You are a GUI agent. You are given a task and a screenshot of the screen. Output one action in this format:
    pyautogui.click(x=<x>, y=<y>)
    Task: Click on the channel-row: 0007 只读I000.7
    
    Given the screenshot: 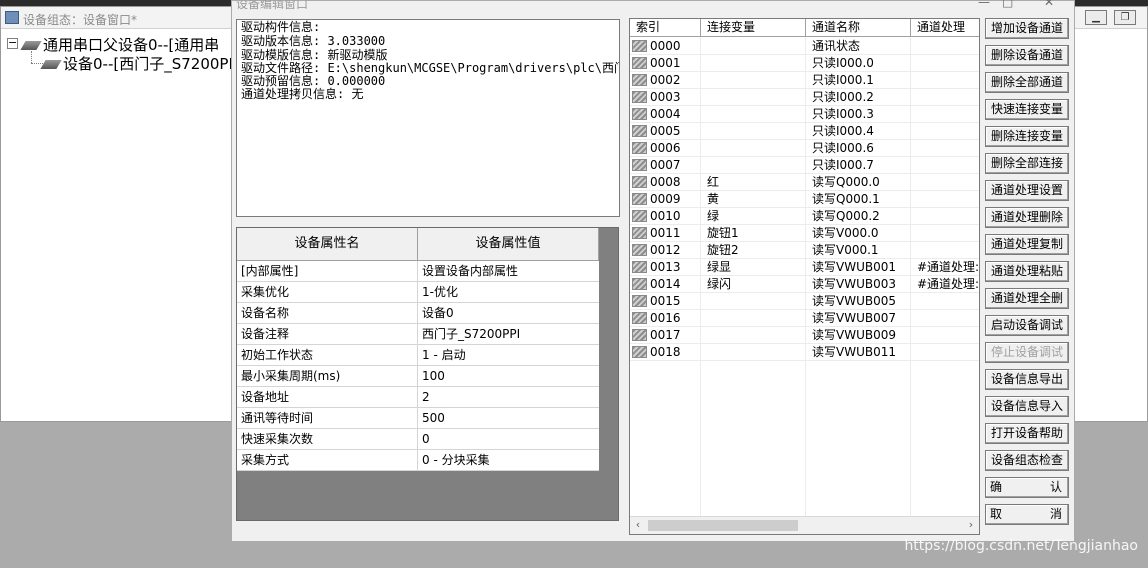 What is the action you would take?
    pyautogui.click(x=804, y=165)
    